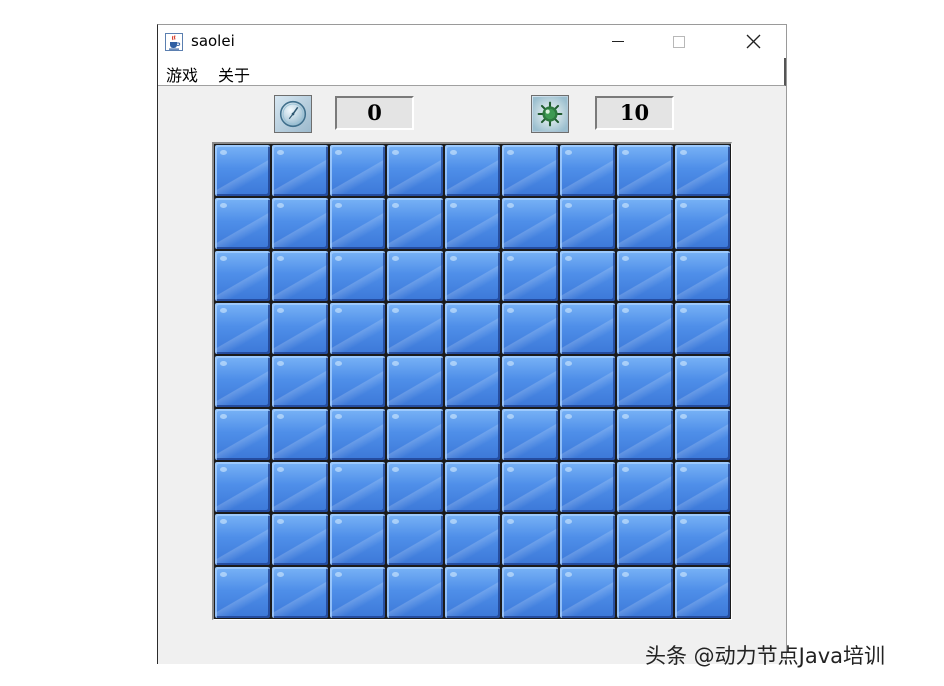 The image size is (944, 686). I want to click on minimize-icon, so click(618, 41).